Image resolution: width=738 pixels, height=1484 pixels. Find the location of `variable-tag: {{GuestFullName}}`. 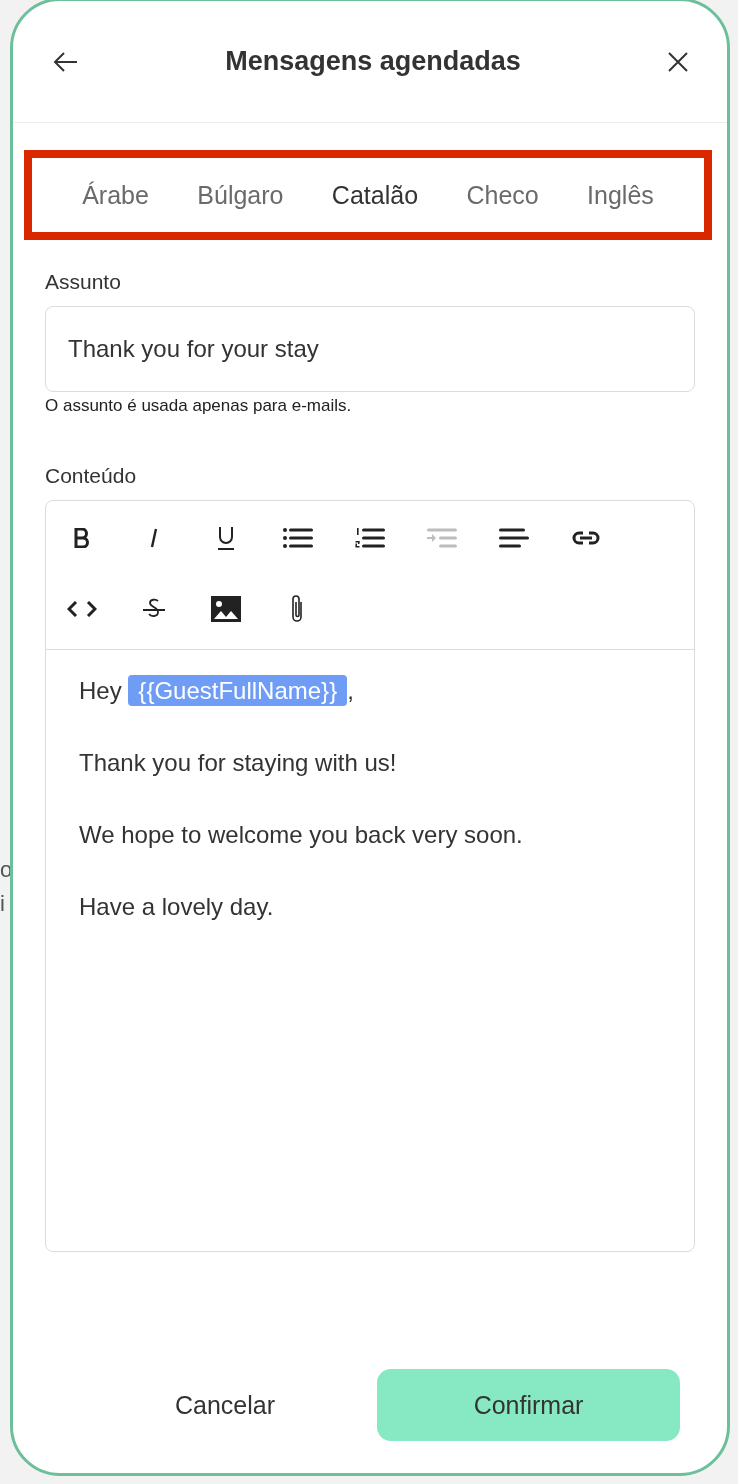

variable-tag: {{GuestFullName}} is located at coordinates (238, 690).